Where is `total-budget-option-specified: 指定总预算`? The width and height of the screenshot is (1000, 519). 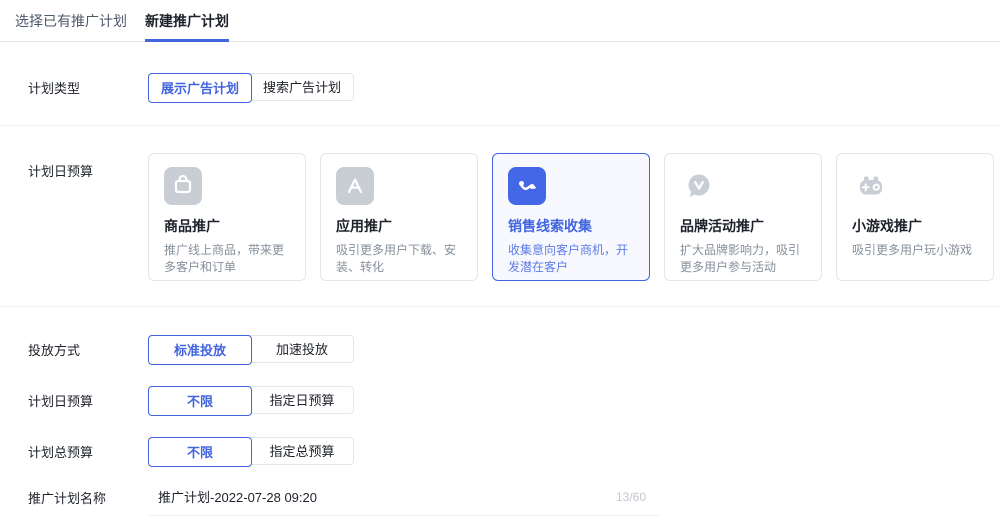
total-budget-option-specified: 指定总预算 is located at coordinates (302, 452).